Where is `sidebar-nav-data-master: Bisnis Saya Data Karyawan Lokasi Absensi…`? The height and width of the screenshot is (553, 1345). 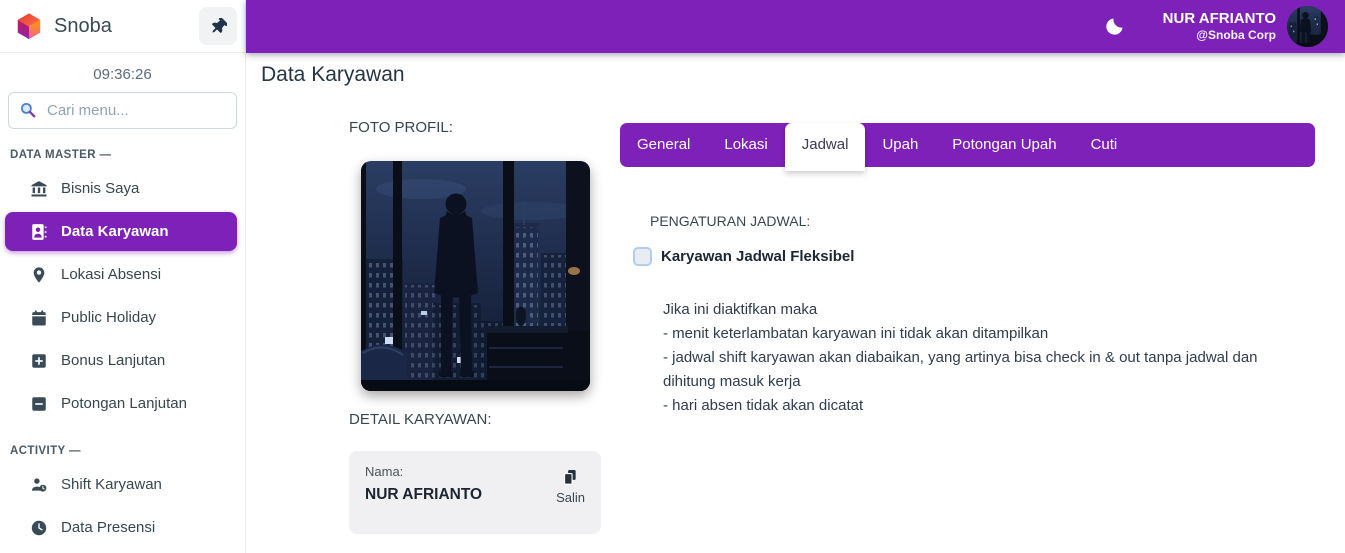
sidebar-nav-data-master: Bisnis Saya Data Karyawan Lokasi Absensi… is located at coordinates (122, 296).